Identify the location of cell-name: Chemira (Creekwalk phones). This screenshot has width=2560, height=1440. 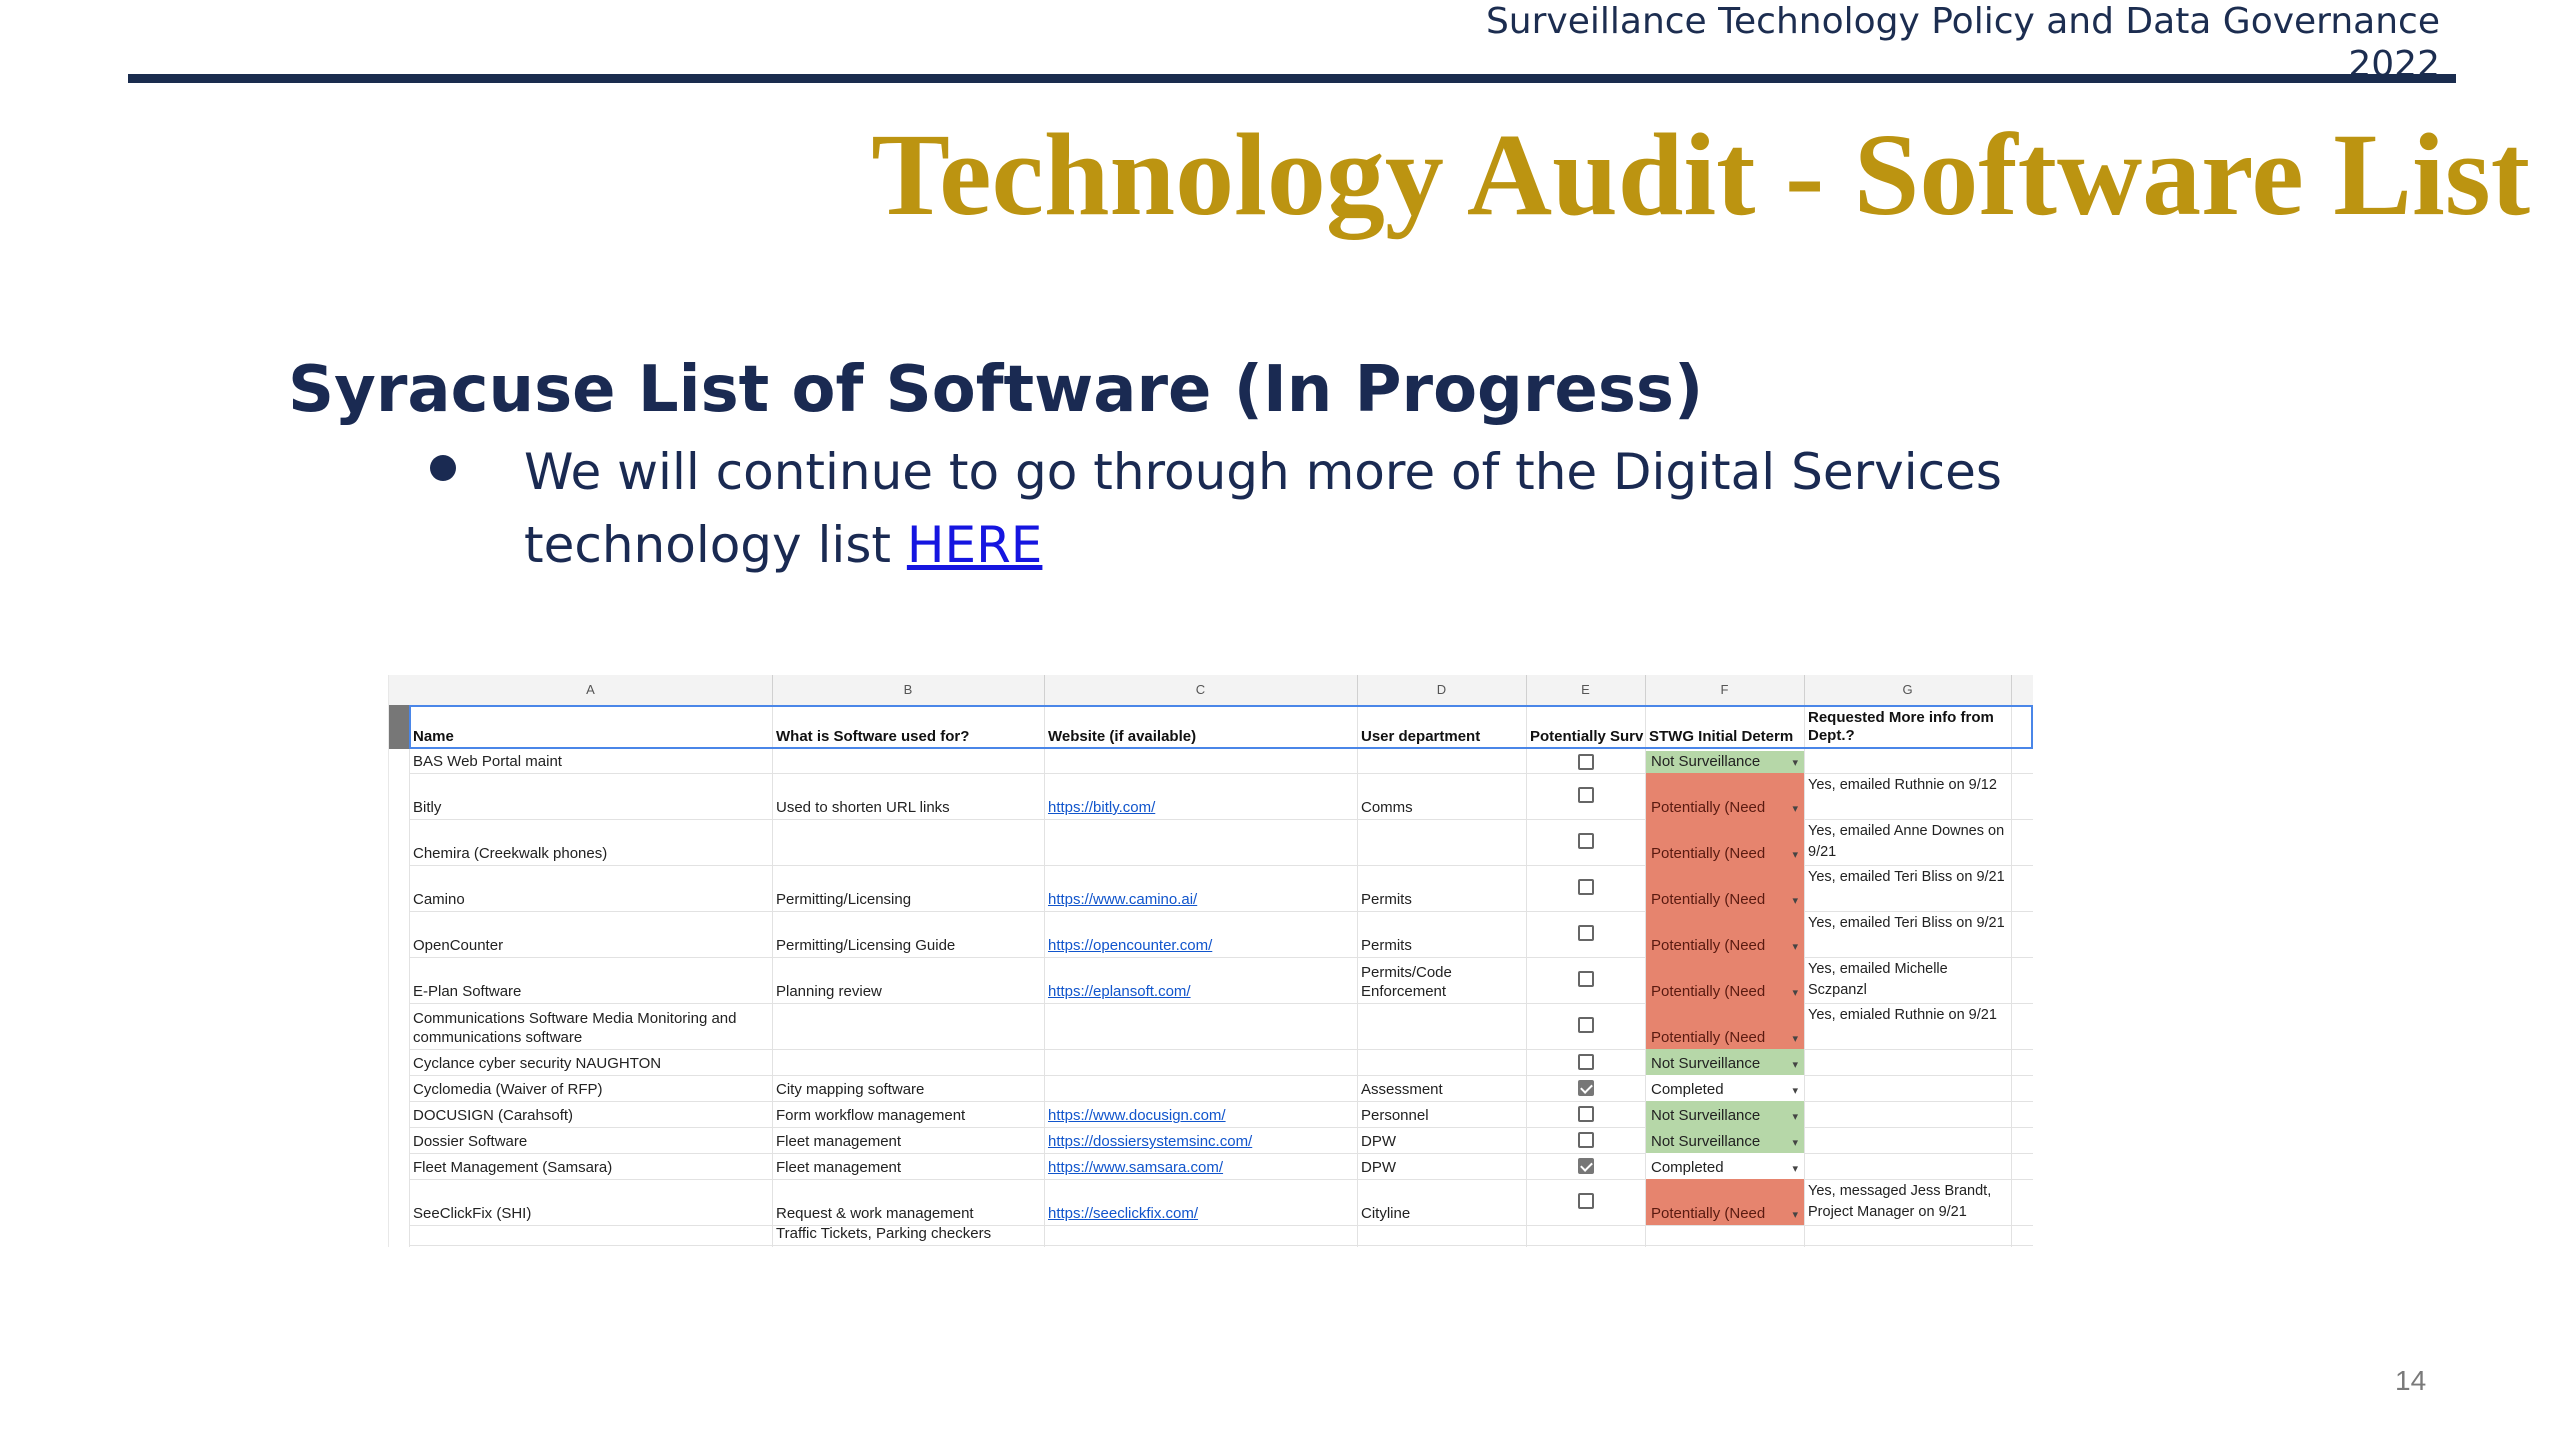
(590, 842).